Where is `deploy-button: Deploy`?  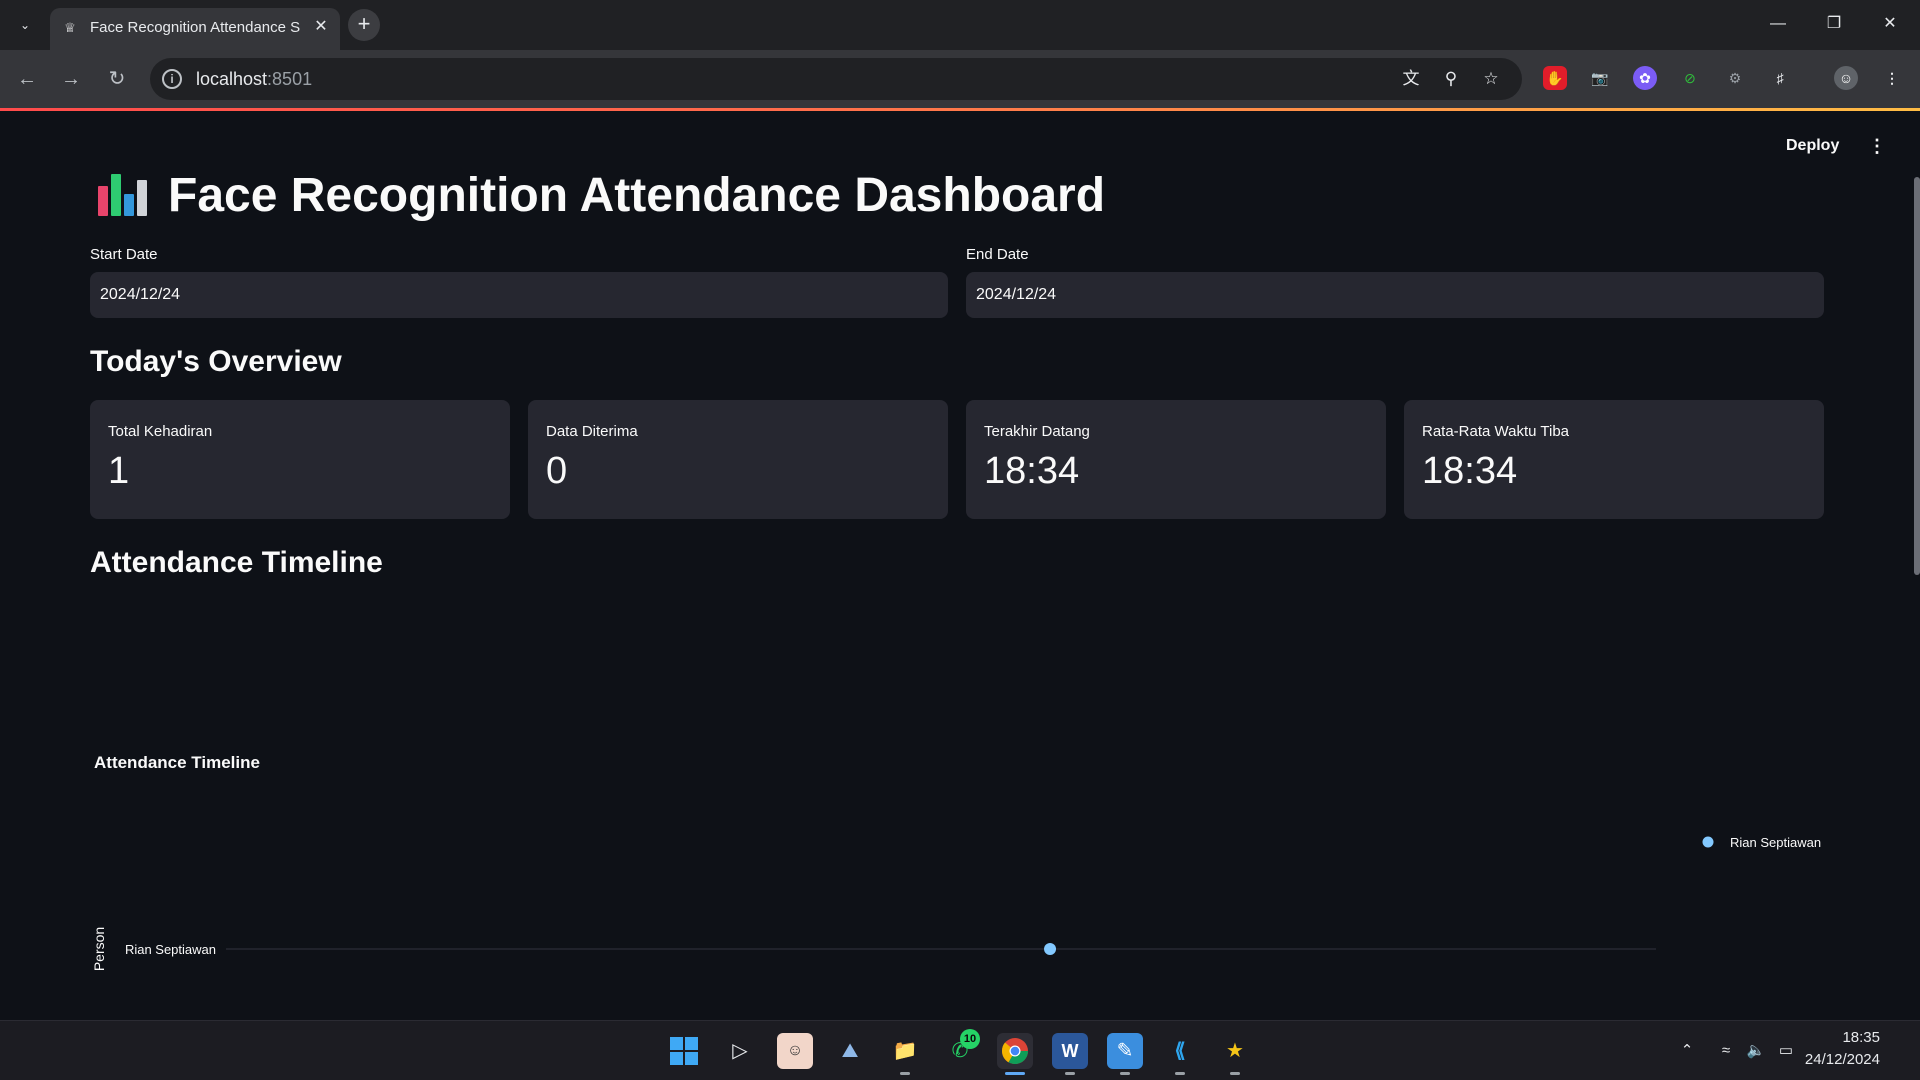
deploy-button: Deploy is located at coordinates (1812, 146).